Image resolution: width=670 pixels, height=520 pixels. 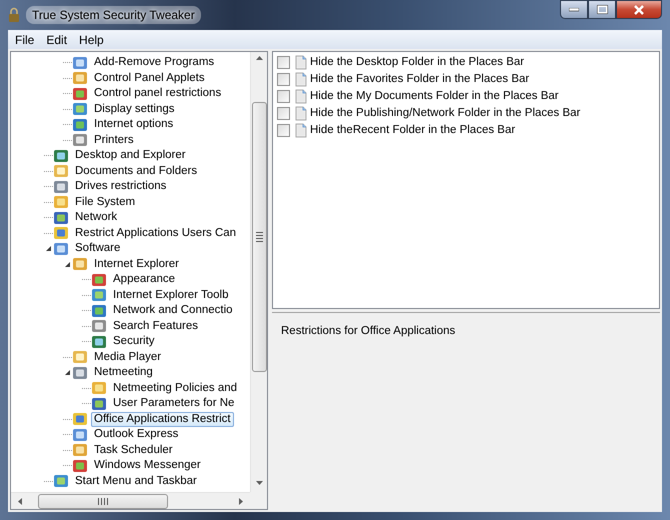 I want to click on tree-item: Netmeeting Policies and, so click(x=175, y=388).